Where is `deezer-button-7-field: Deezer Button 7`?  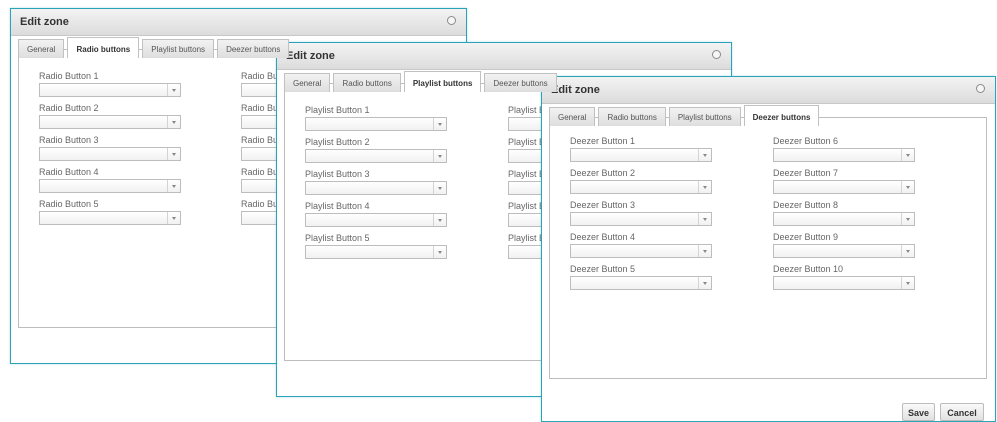 deezer-button-7-field: Deezer Button 7 is located at coordinates (844, 181).